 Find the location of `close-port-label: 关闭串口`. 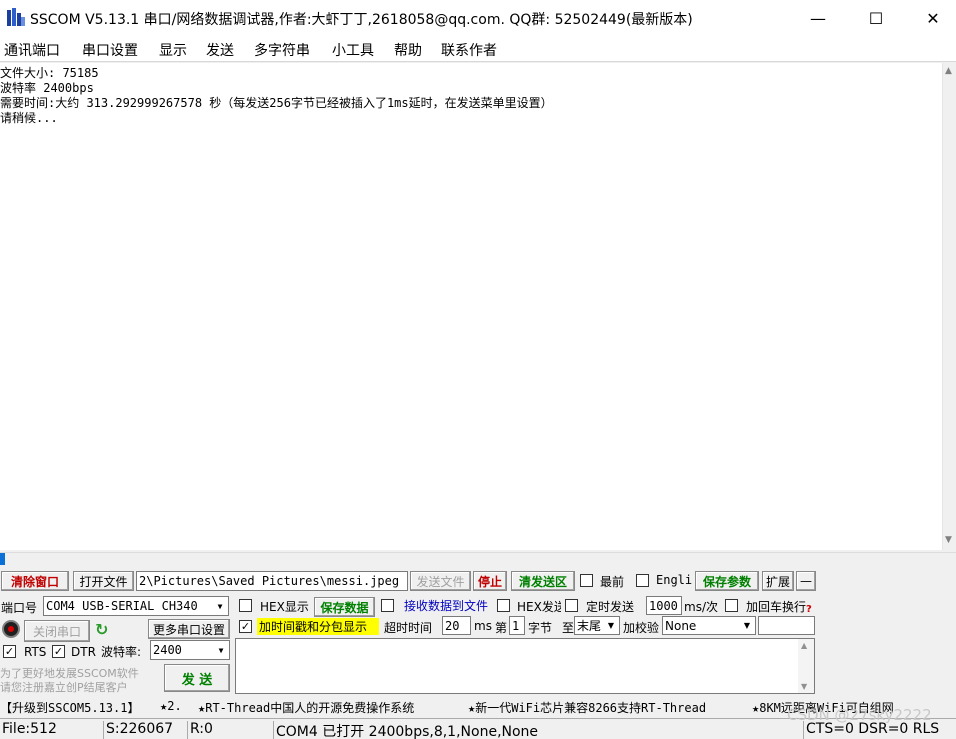

close-port-label: 关闭串口 is located at coordinates (56, 631).